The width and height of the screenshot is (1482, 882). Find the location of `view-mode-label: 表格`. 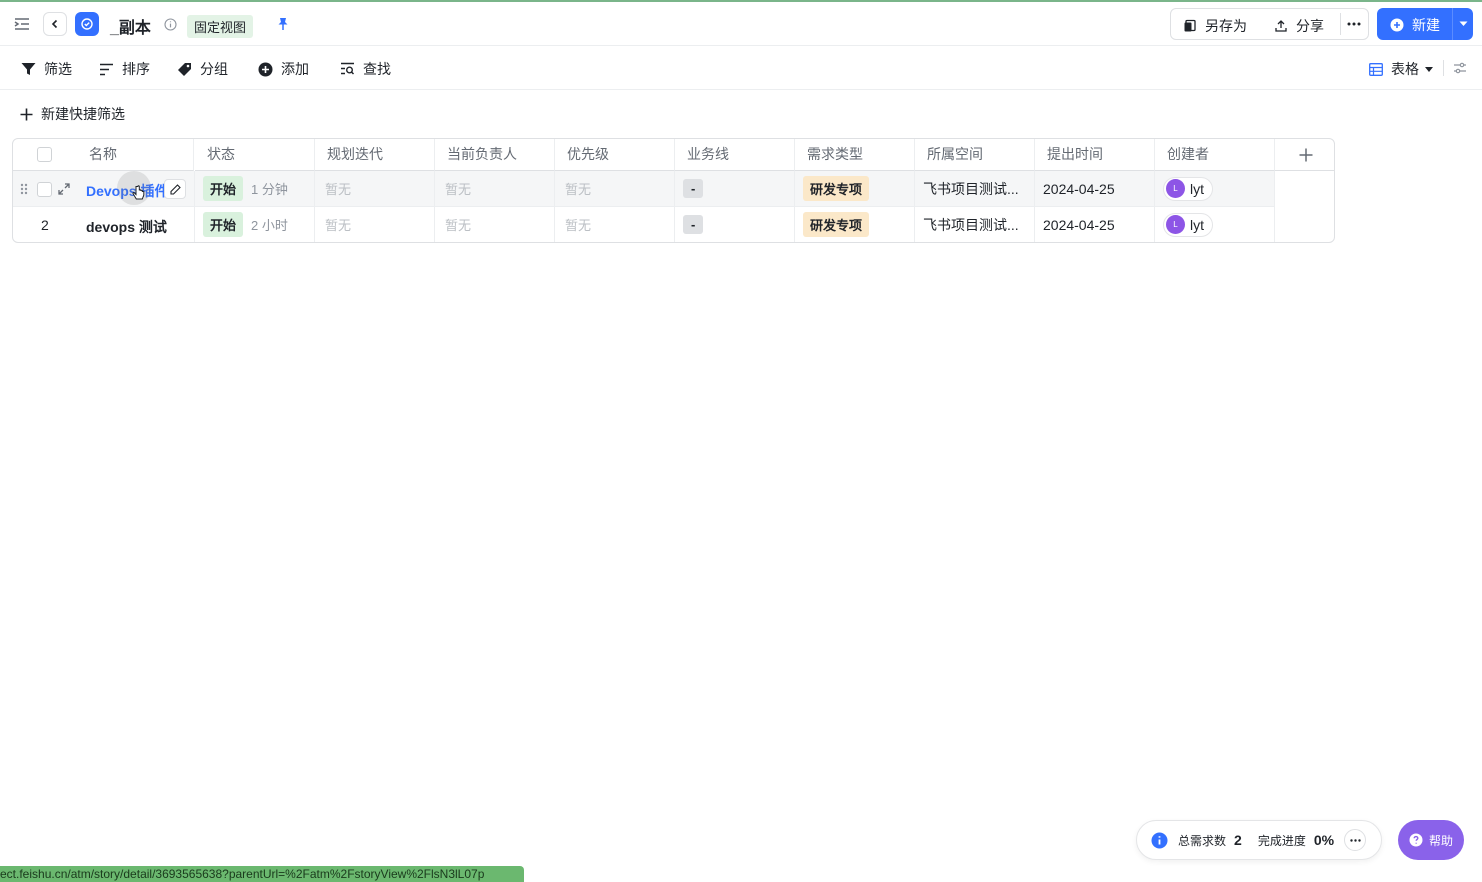

view-mode-label: 表格 is located at coordinates (1405, 69).